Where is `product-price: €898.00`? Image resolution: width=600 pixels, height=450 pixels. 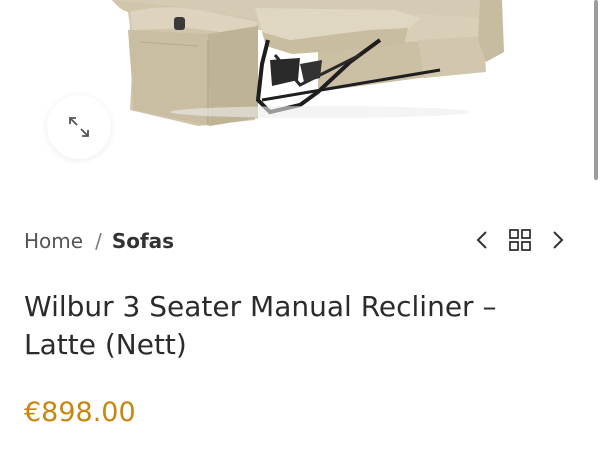 product-price: €898.00 is located at coordinates (80, 412).